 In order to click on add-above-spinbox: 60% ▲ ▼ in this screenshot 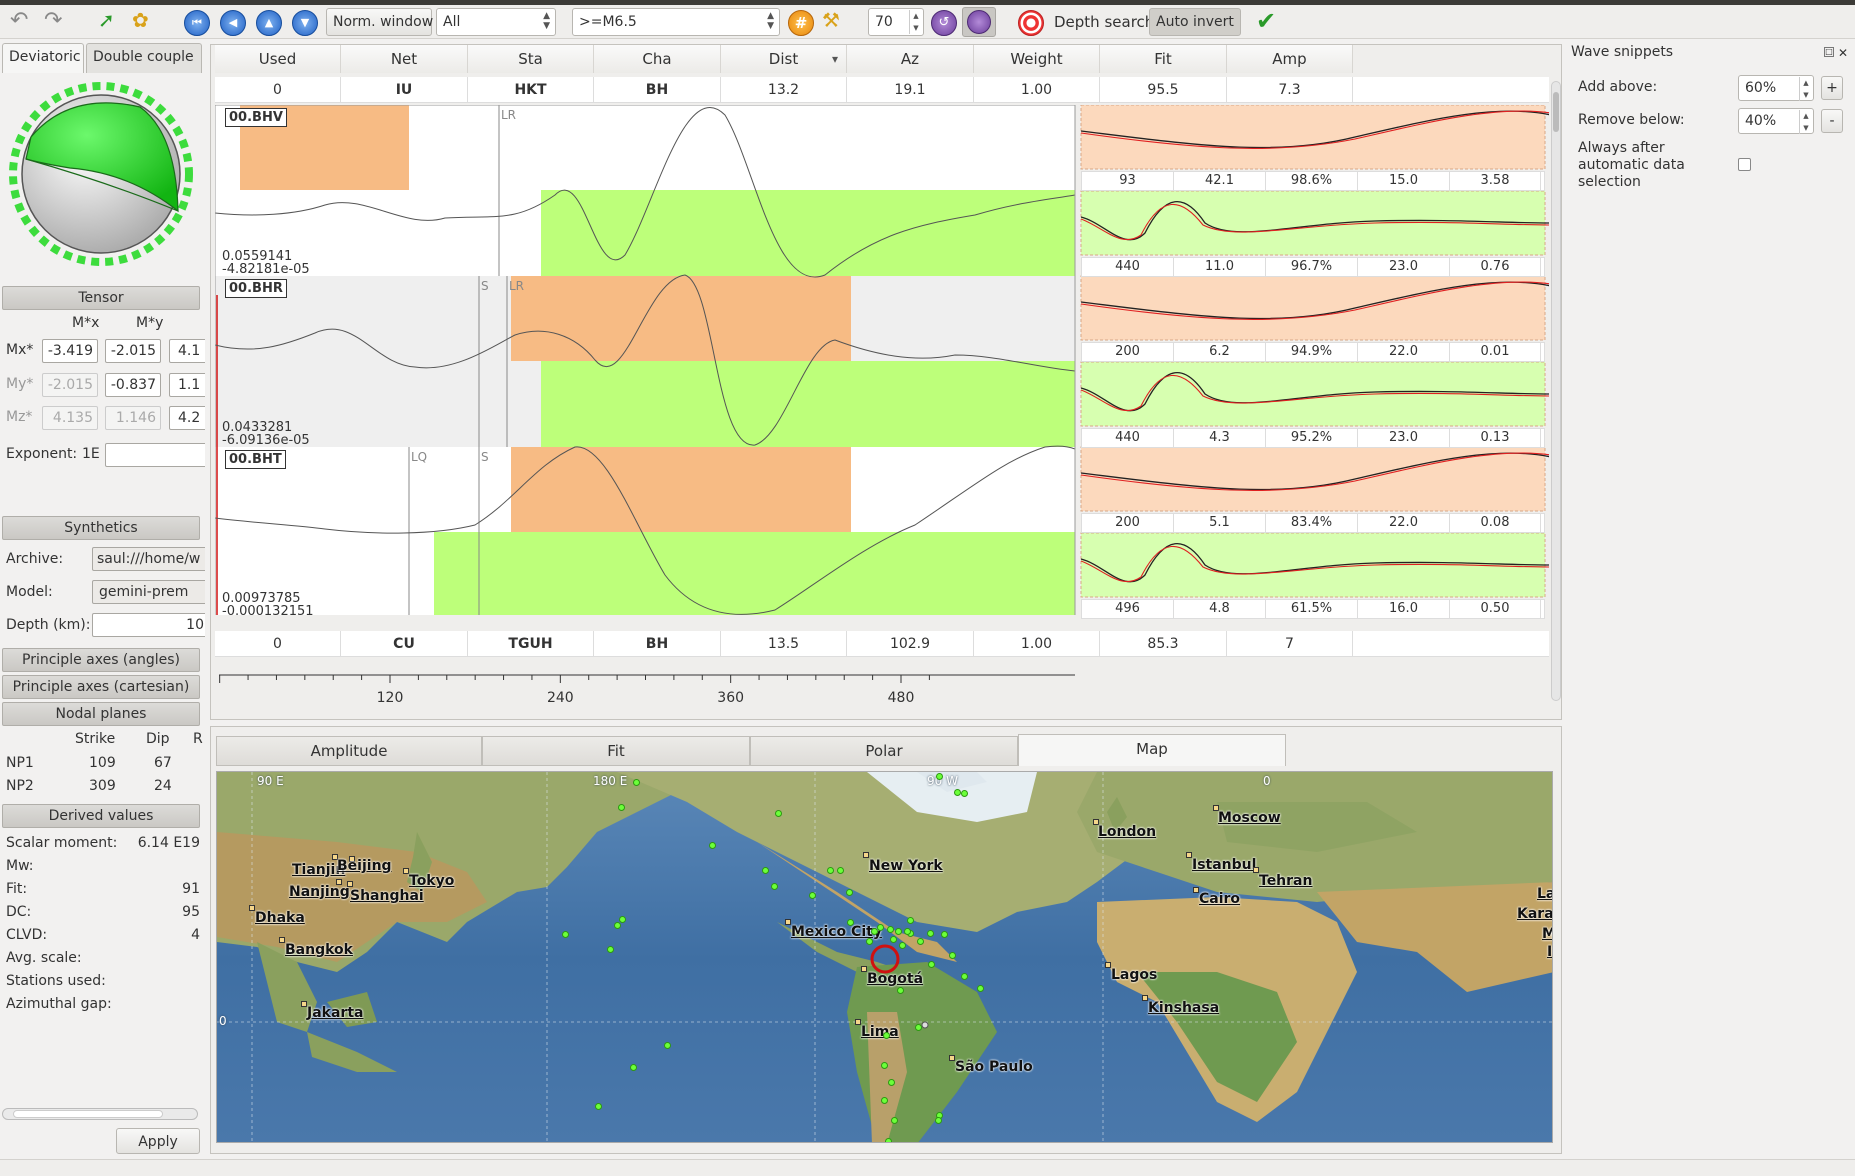, I will do `click(1776, 88)`.